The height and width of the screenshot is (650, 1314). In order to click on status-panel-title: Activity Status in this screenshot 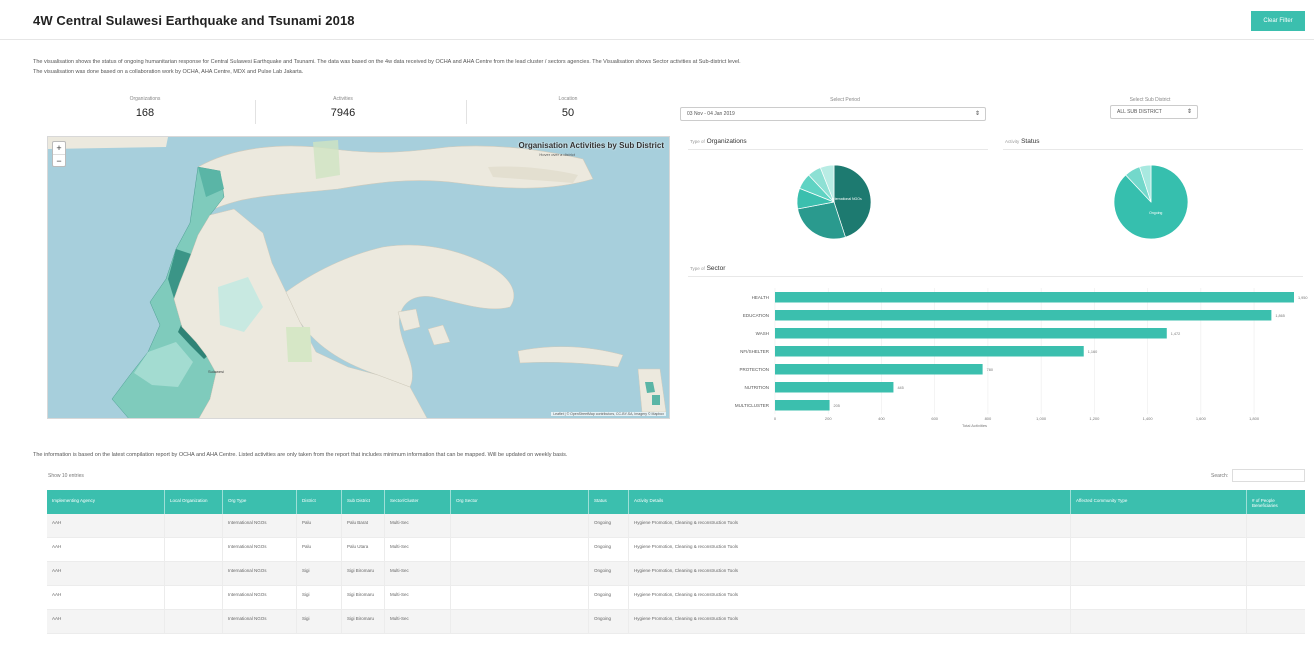, I will do `click(1022, 141)`.